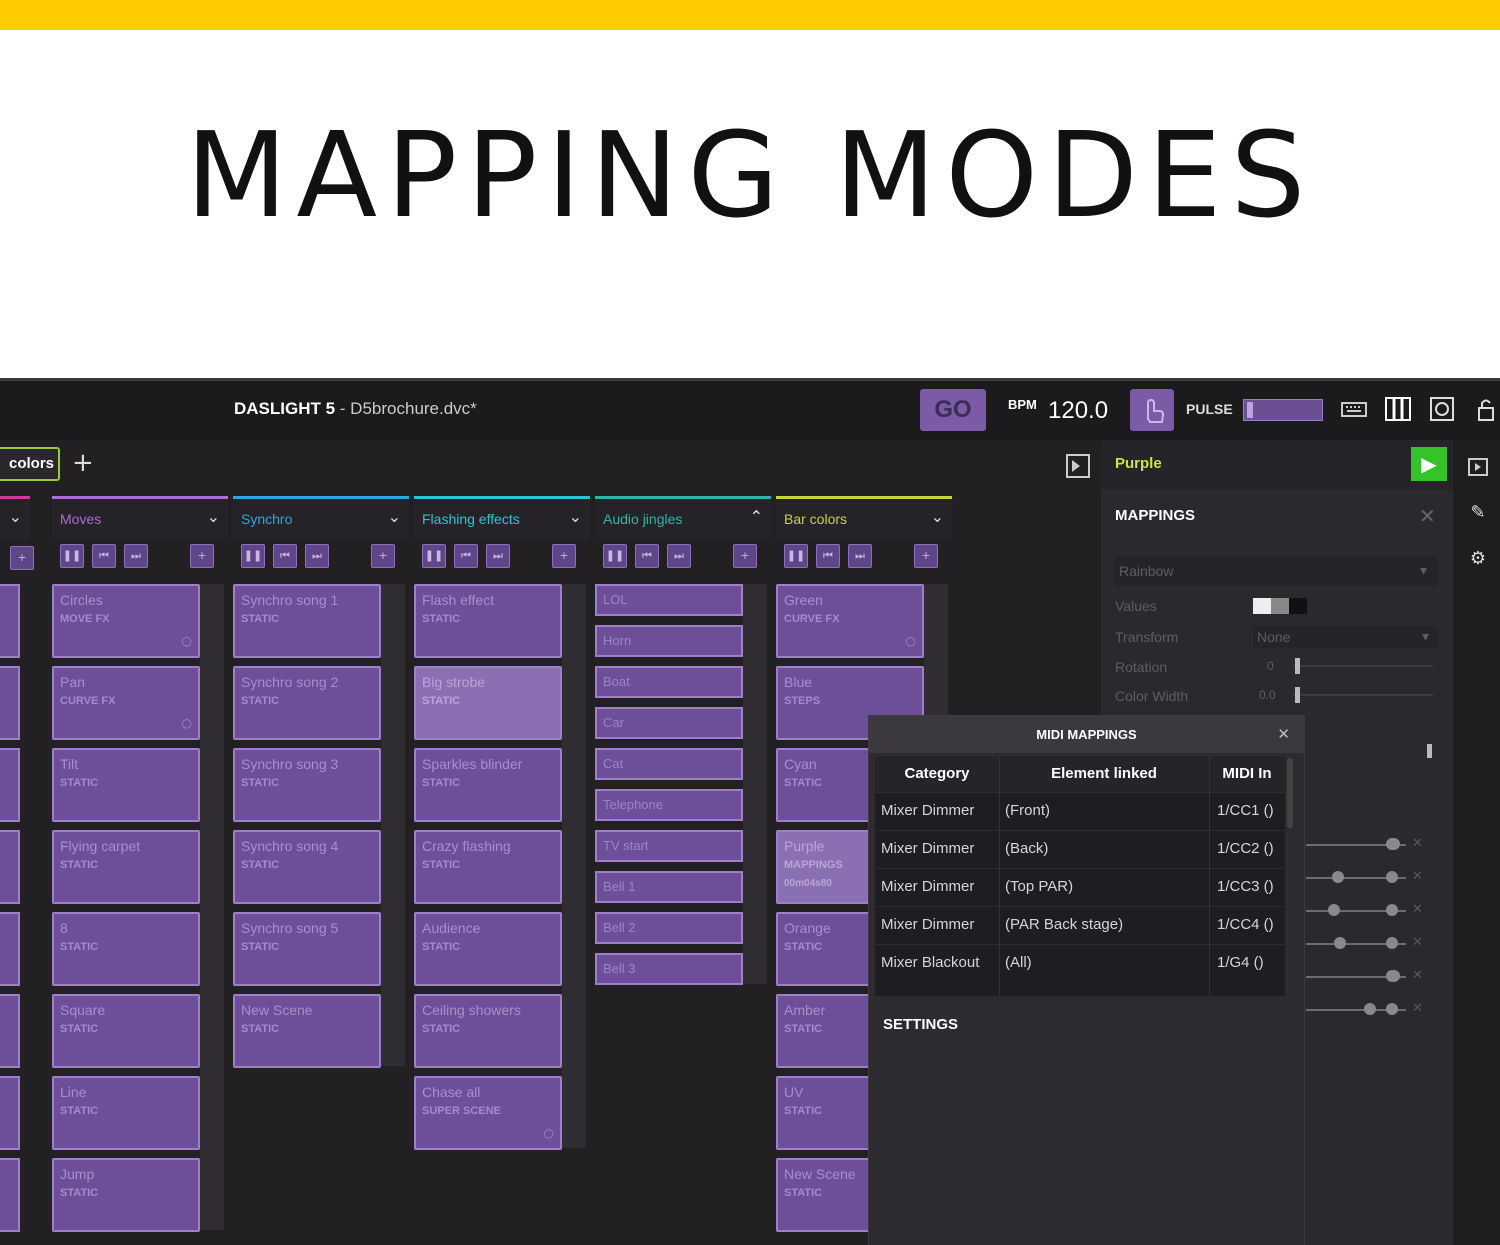 Image resolution: width=1500 pixels, height=1245 pixels. Describe the element at coordinates (1280, 606) in the screenshot. I see `color-swatches` at that location.